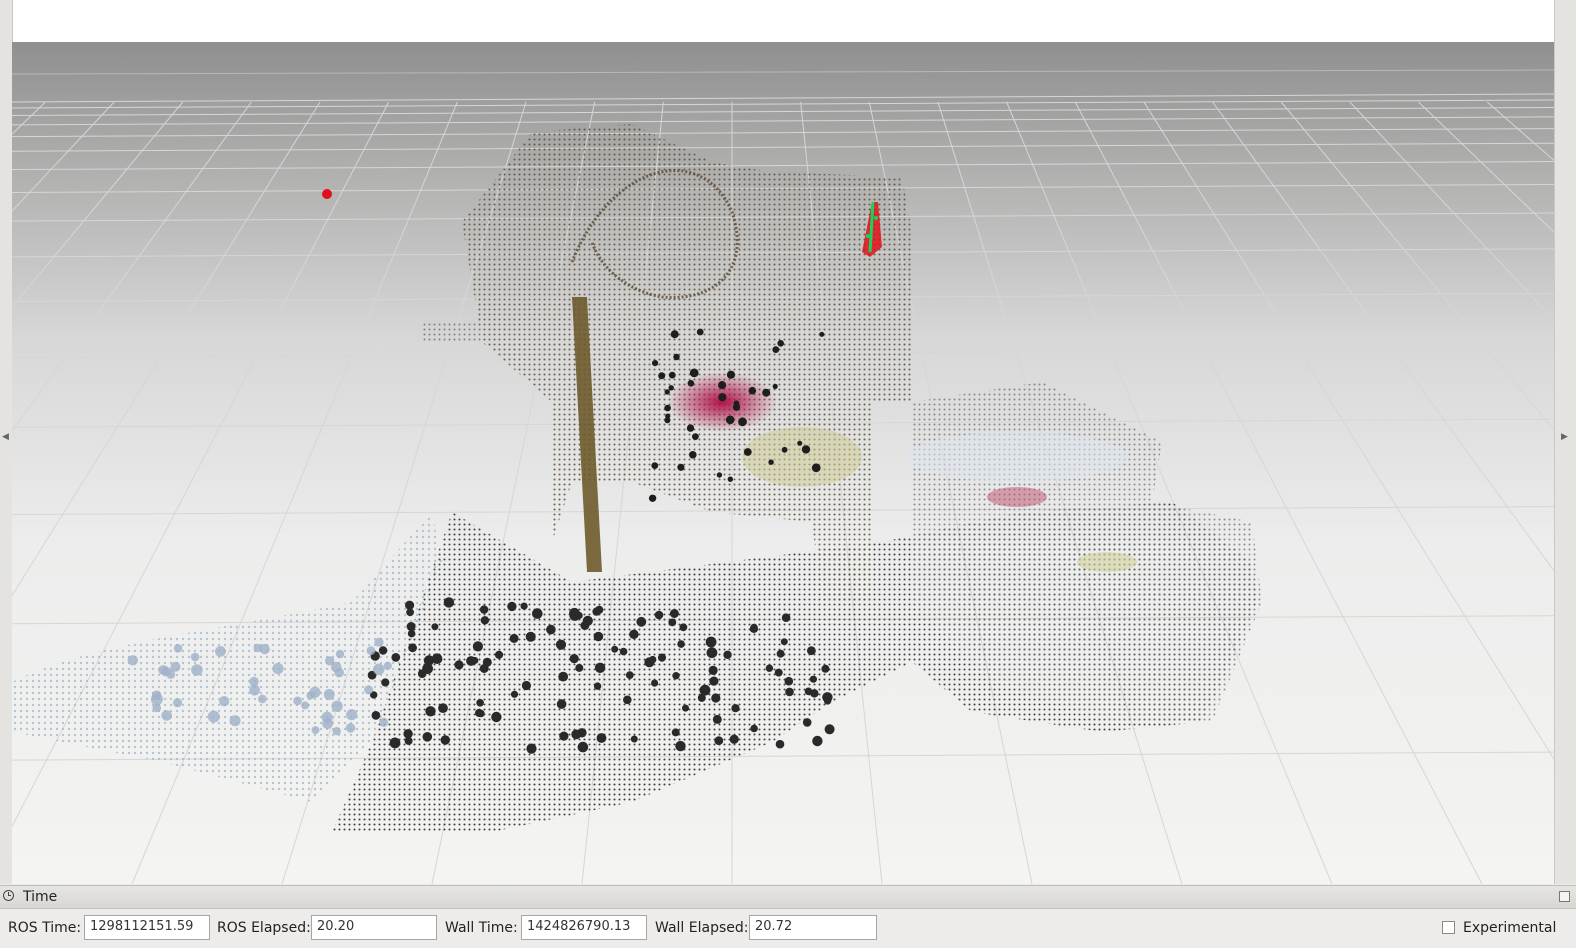  I want to click on wall-elapsed-field: 20.72, so click(813, 927).